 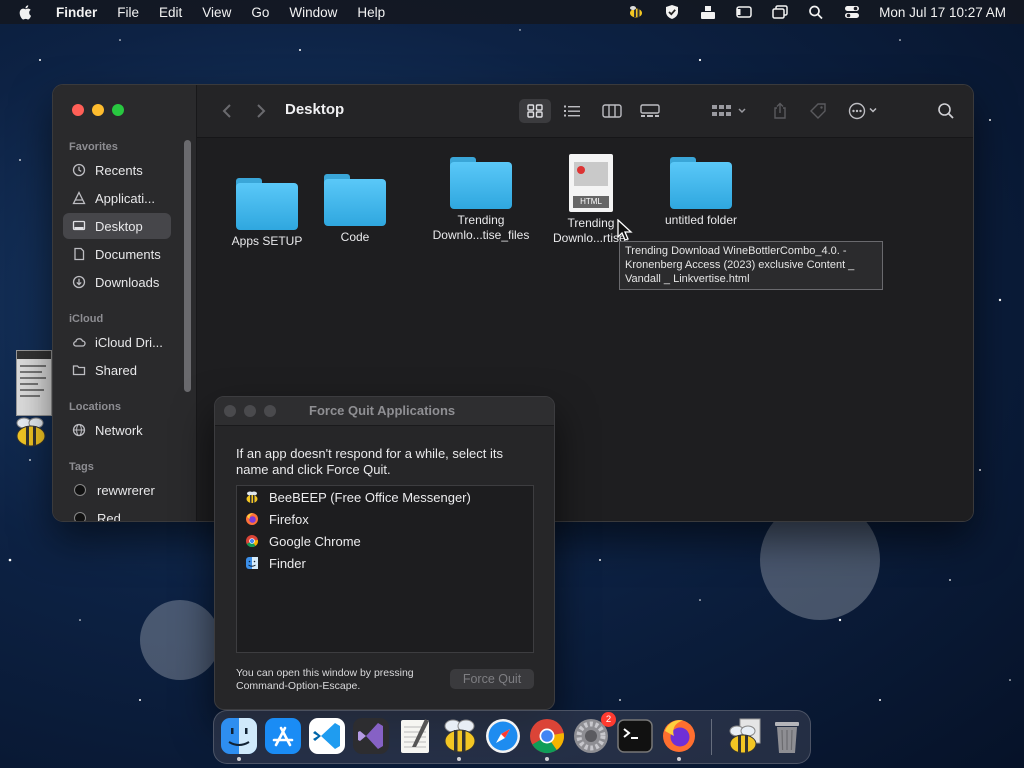 I want to click on html-file-icon: HTML, so click(x=591, y=183).